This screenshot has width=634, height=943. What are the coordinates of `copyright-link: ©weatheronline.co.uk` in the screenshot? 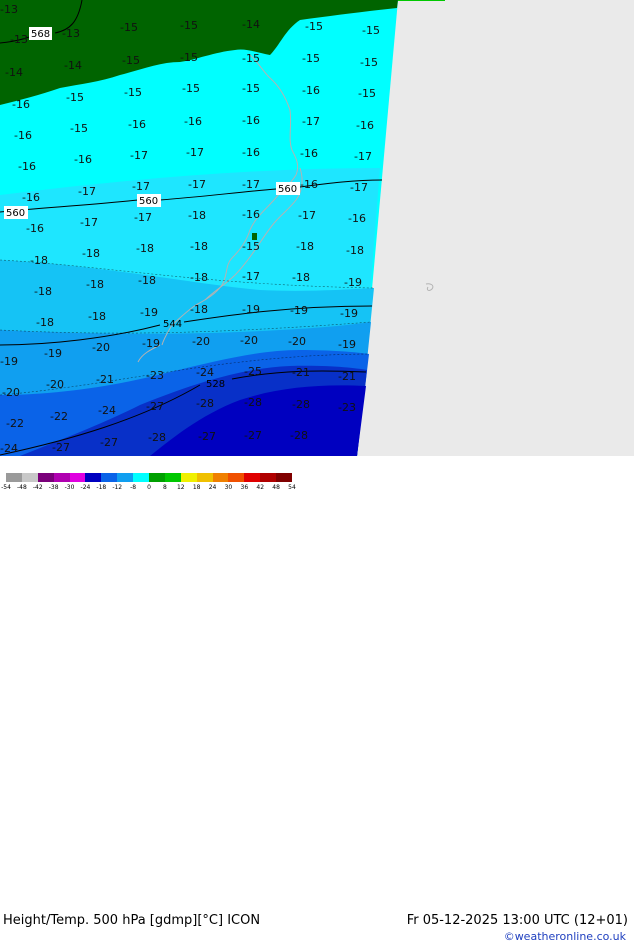 It's located at (565, 936).